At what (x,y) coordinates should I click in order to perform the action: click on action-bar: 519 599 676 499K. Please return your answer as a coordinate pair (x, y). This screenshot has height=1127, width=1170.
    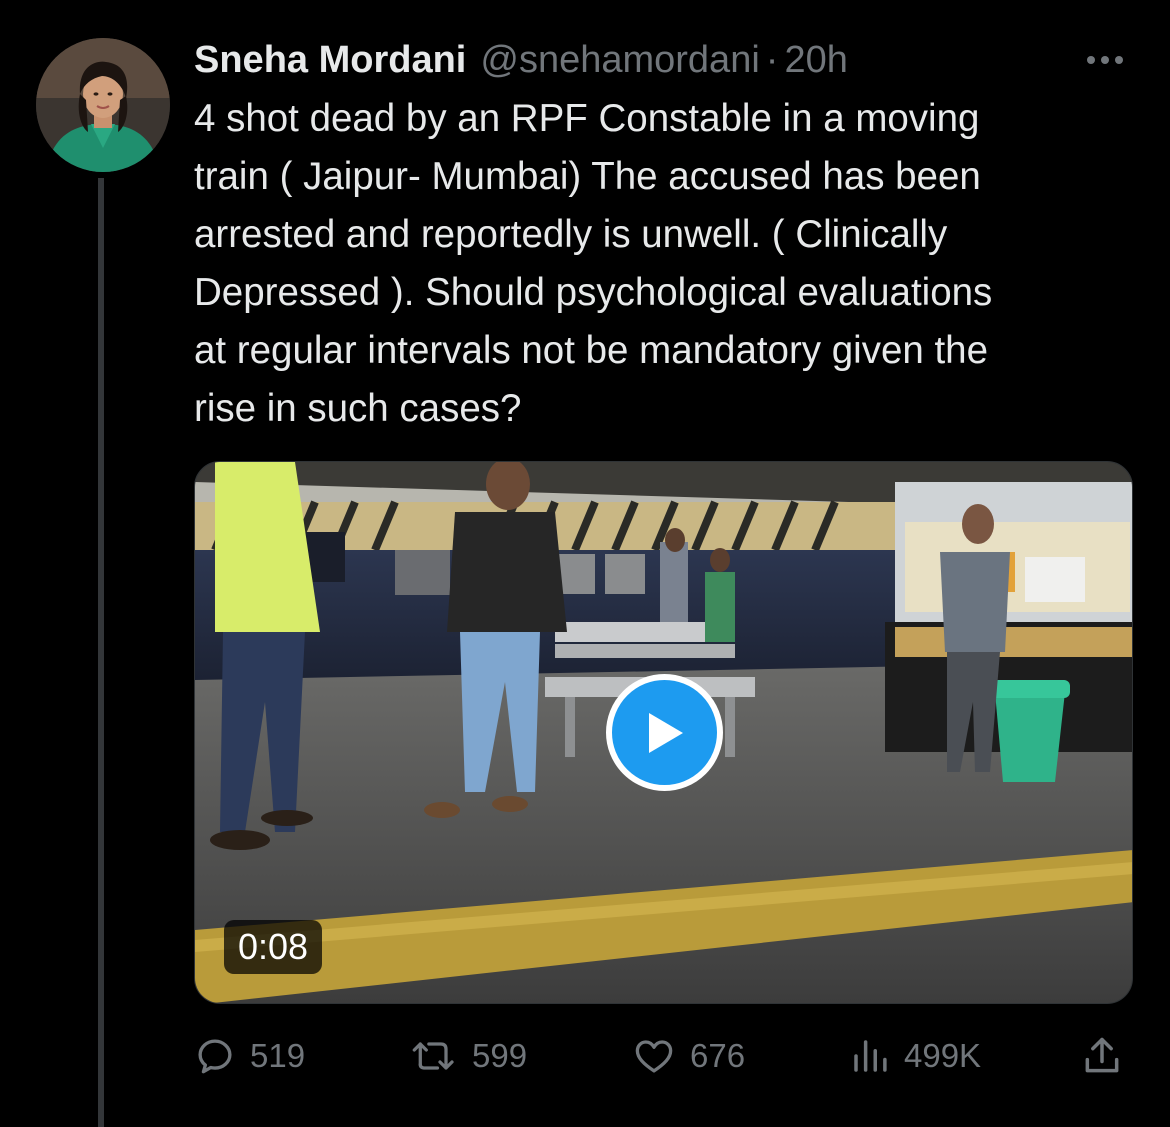
    Looking at the image, I should click on (669, 1056).